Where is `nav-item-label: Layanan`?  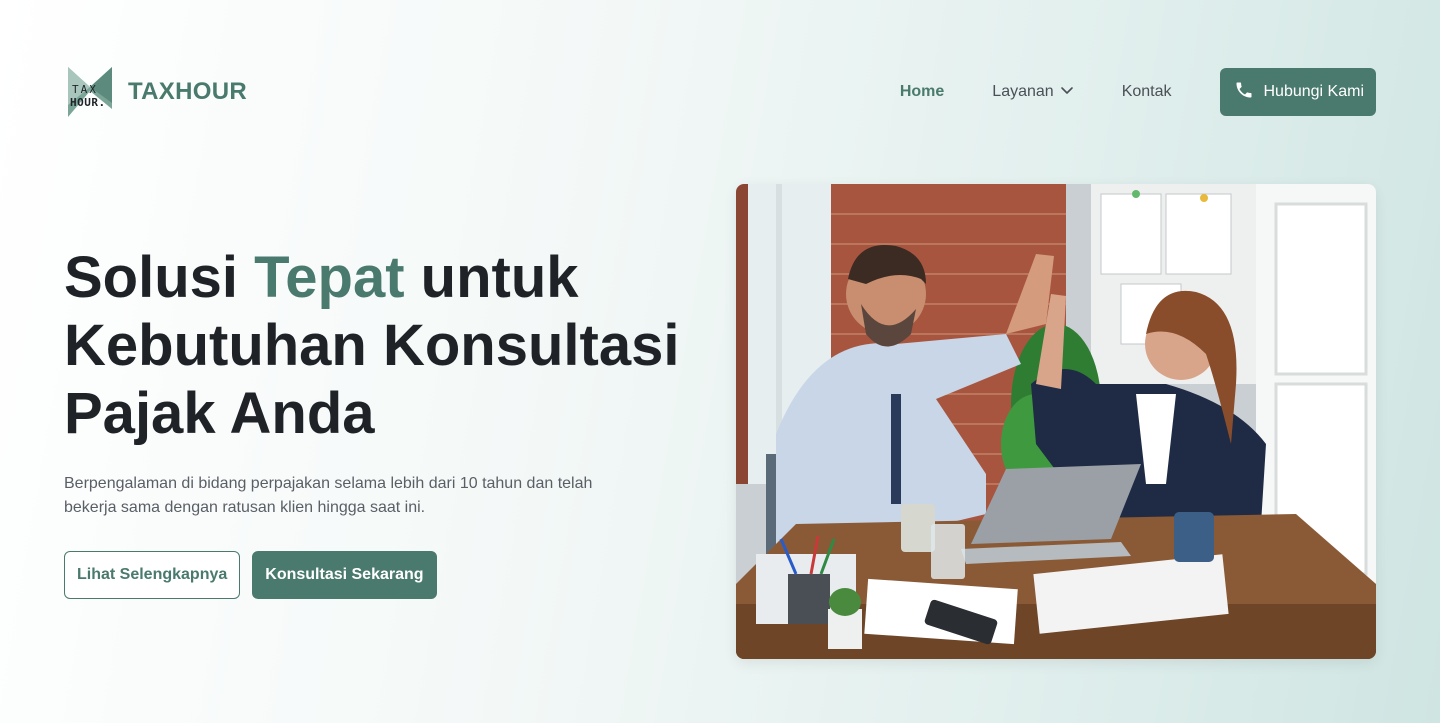 nav-item-label: Layanan is located at coordinates (1023, 91).